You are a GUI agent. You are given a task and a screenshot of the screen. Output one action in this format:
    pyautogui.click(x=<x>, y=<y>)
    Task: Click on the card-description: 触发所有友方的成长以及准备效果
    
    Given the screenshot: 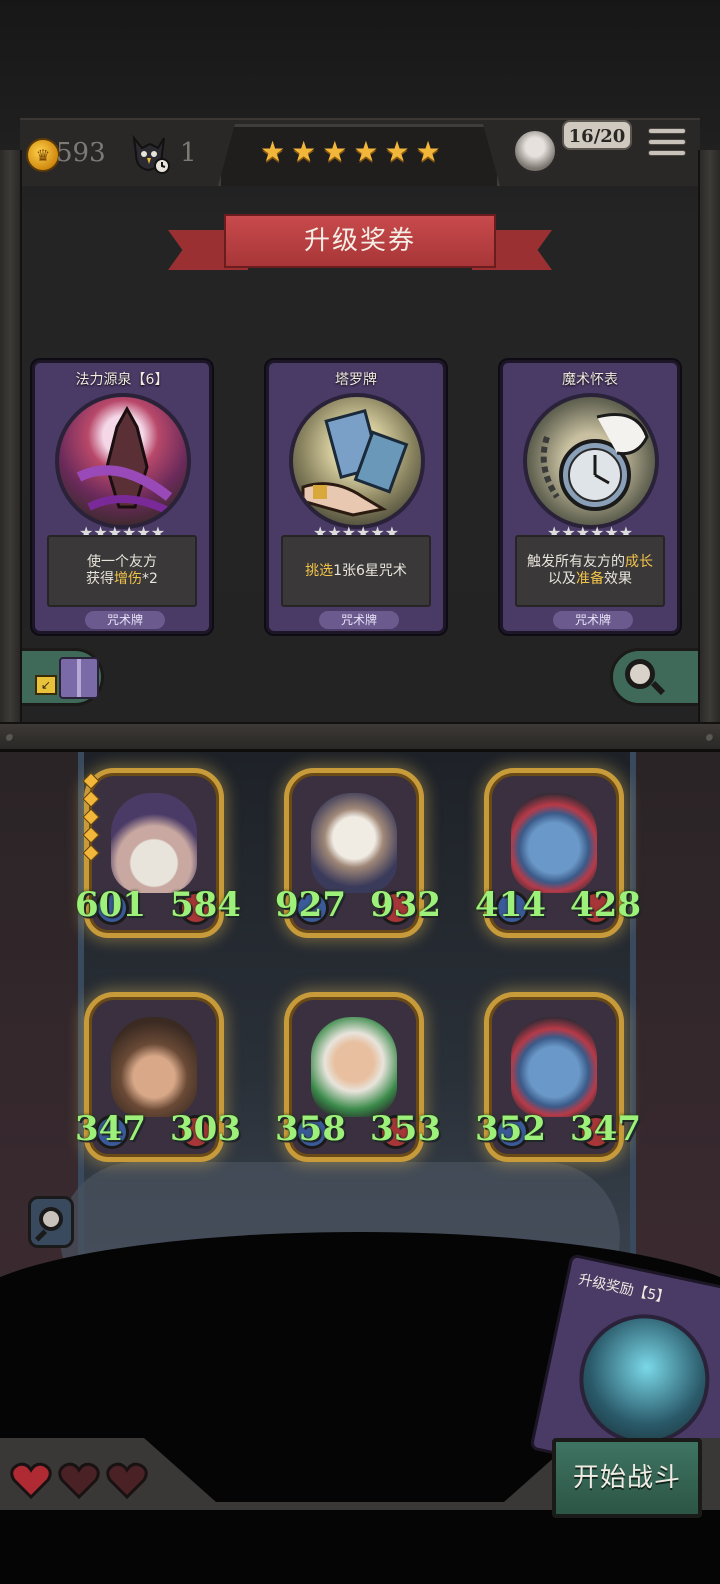 What is the action you would take?
    pyautogui.click(x=590, y=571)
    